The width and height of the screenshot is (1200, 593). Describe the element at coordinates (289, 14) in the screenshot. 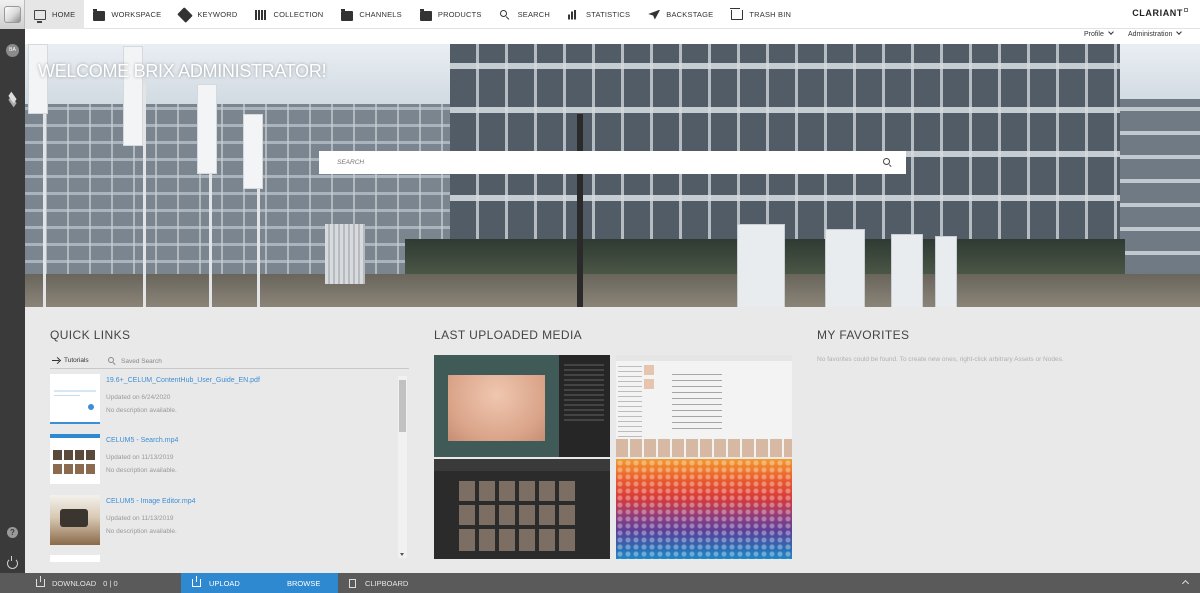

I see `nav-collection: COLLECTION` at that location.